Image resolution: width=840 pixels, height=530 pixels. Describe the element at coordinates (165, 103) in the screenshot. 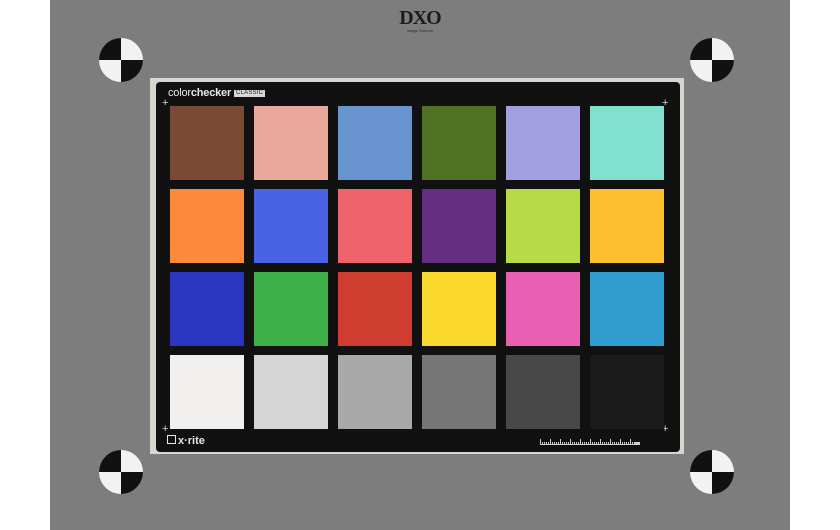

I see `corner-cross-icon: +` at that location.